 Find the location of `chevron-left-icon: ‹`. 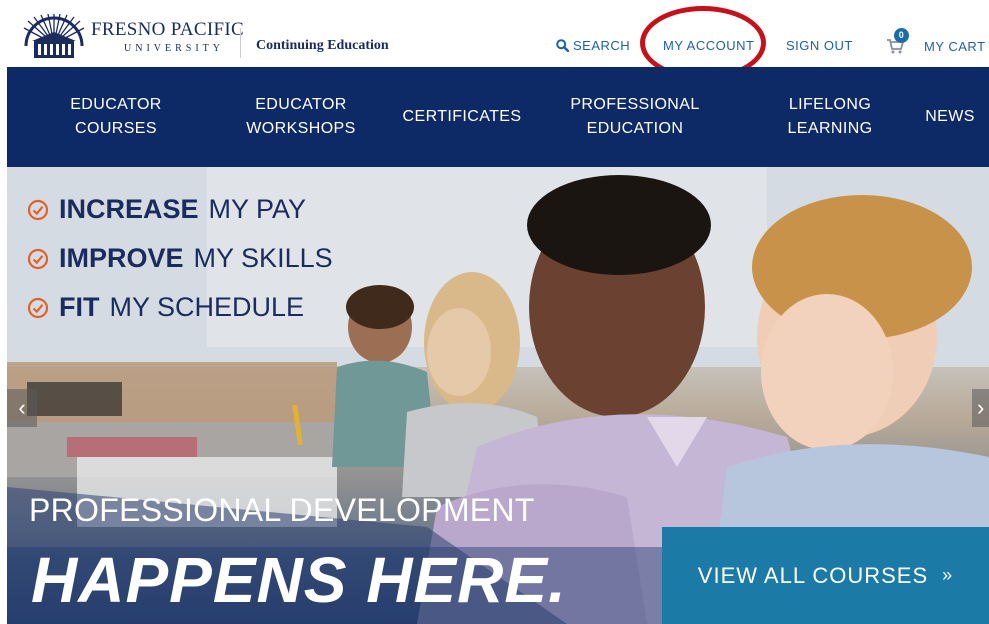

chevron-left-icon: ‹ is located at coordinates (22, 407).